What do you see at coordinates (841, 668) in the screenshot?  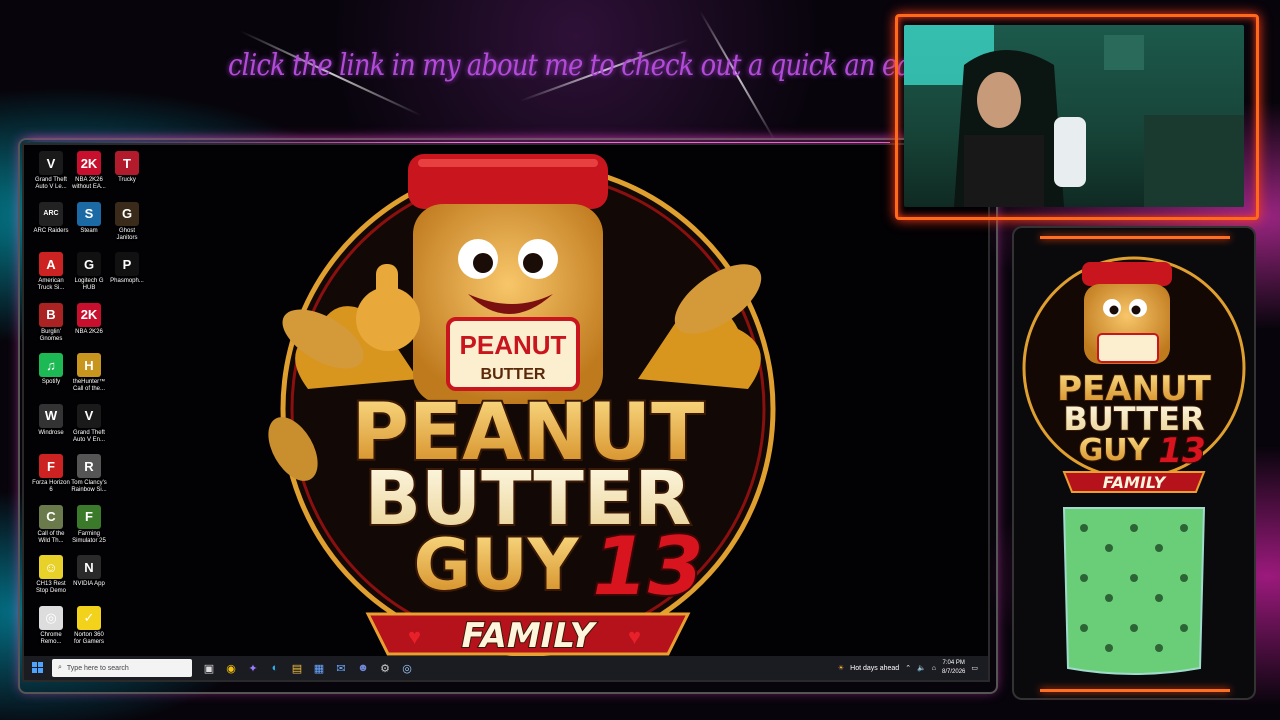 I see `weather-icon: ☀` at bounding box center [841, 668].